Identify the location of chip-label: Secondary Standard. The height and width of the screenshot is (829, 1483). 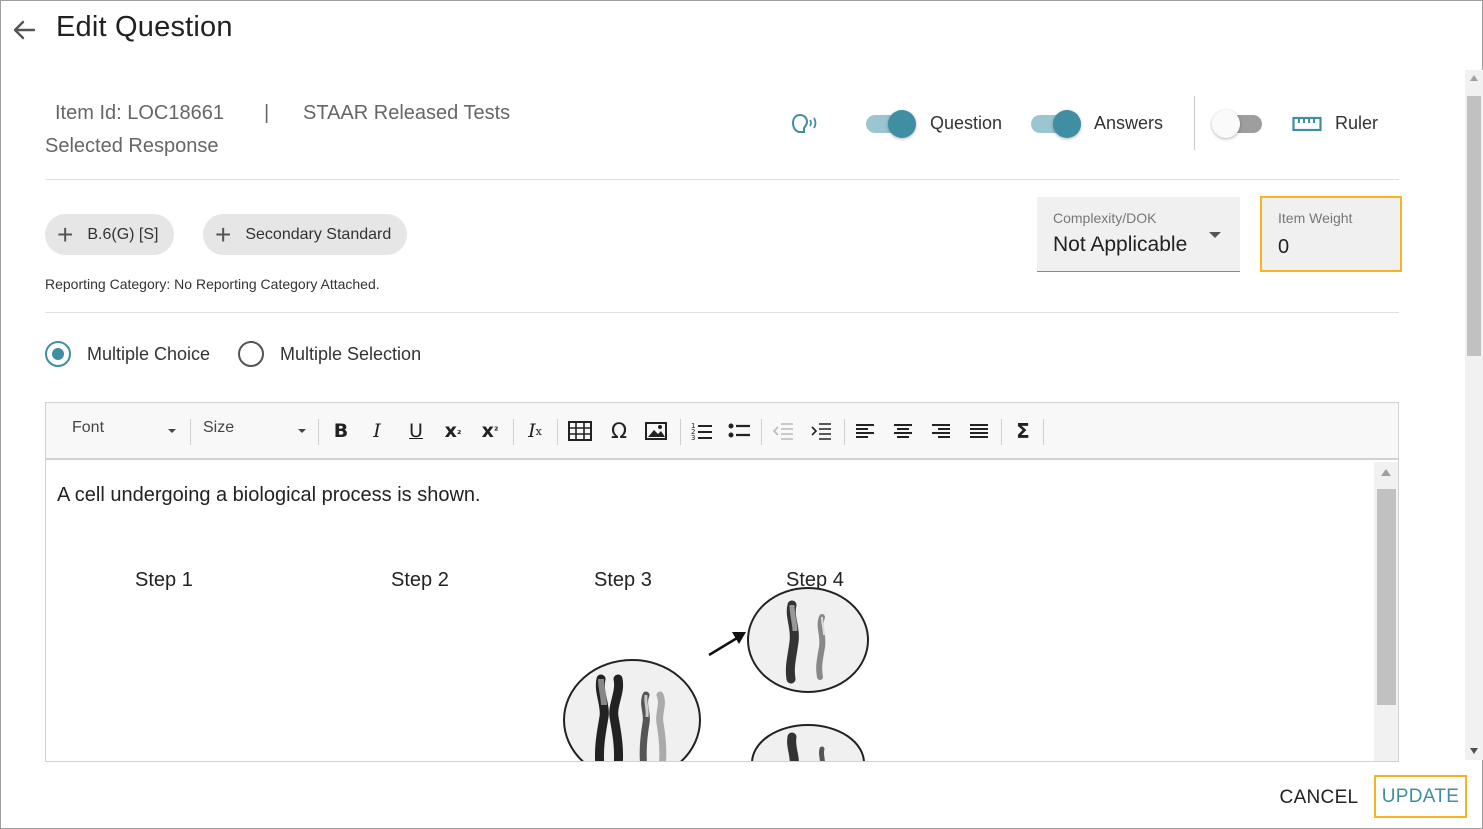
(318, 234).